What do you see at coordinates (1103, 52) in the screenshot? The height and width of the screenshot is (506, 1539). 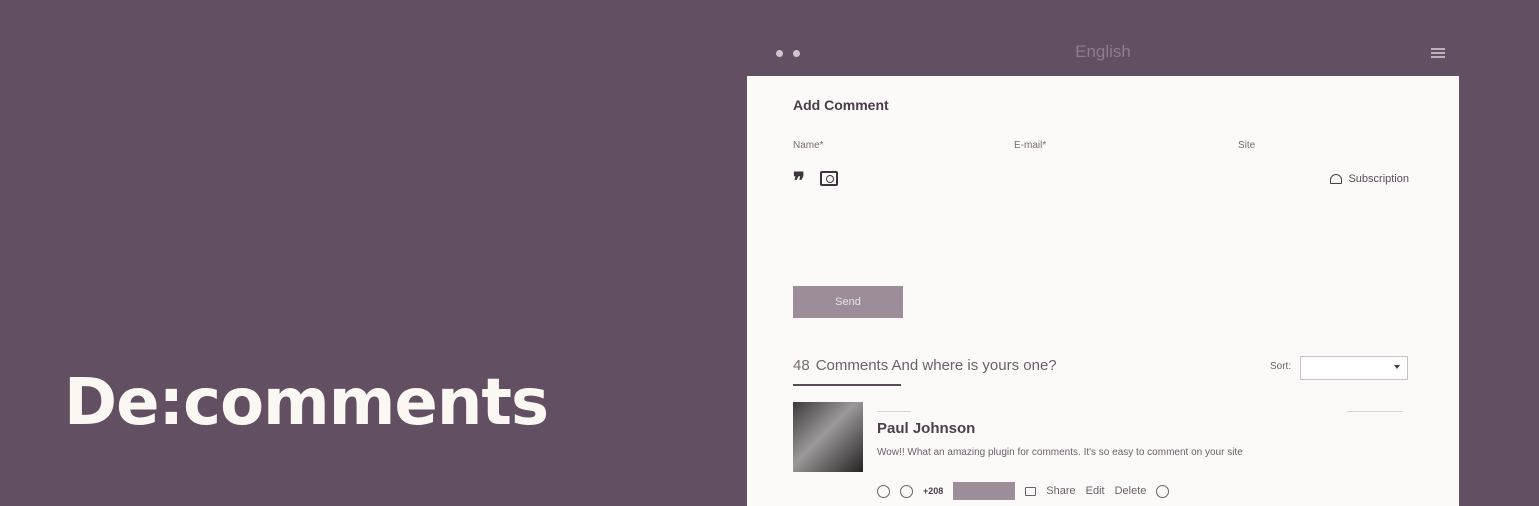 I see `language-selector: English` at bounding box center [1103, 52].